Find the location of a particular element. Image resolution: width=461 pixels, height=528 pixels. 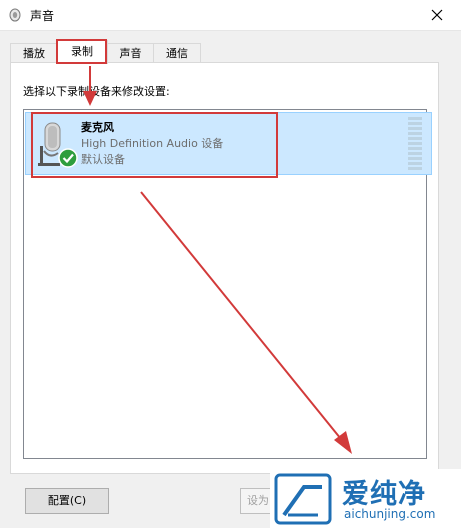

watermark: 爱纯净 aichunjing.com is located at coordinates (365, 498).